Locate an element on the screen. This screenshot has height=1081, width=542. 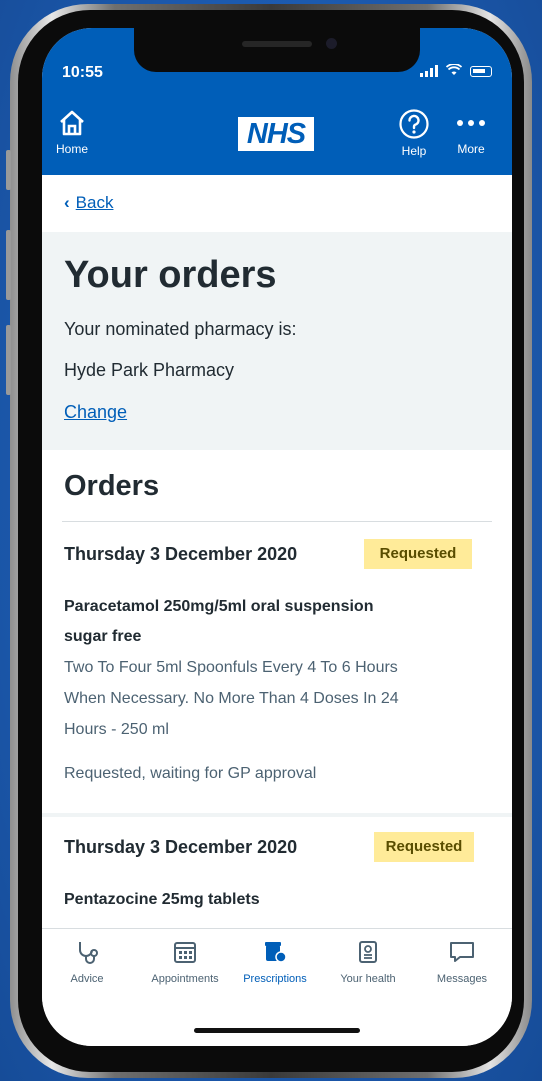
health-record-icon is located at coordinates (368, 952).